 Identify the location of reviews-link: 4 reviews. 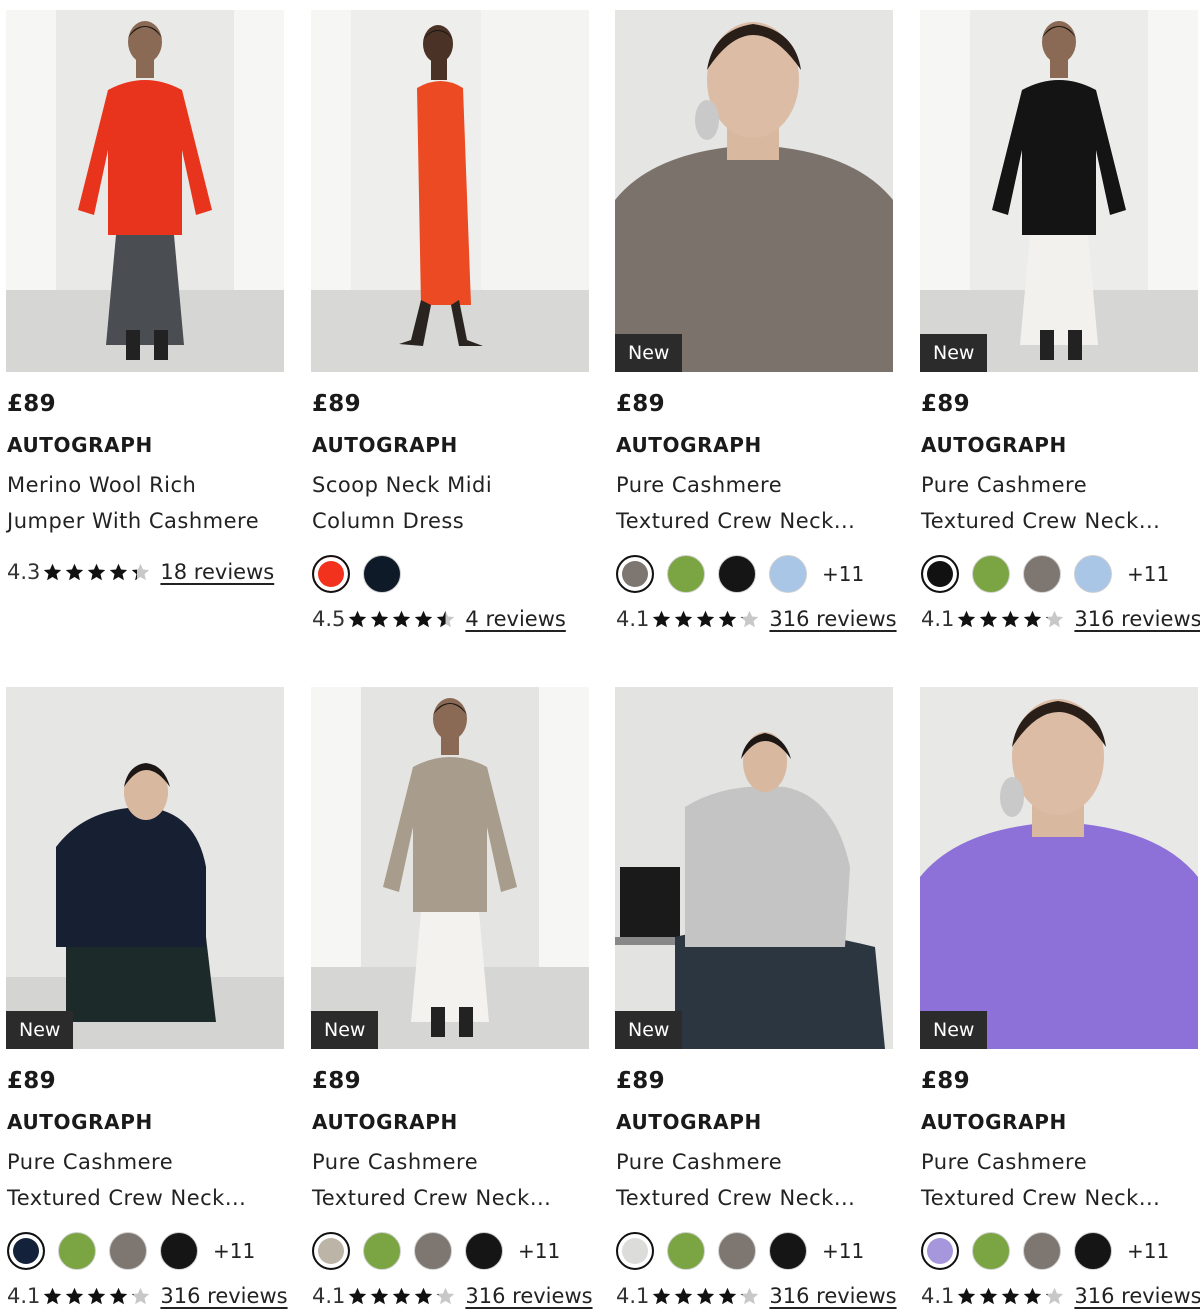
(515, 619).